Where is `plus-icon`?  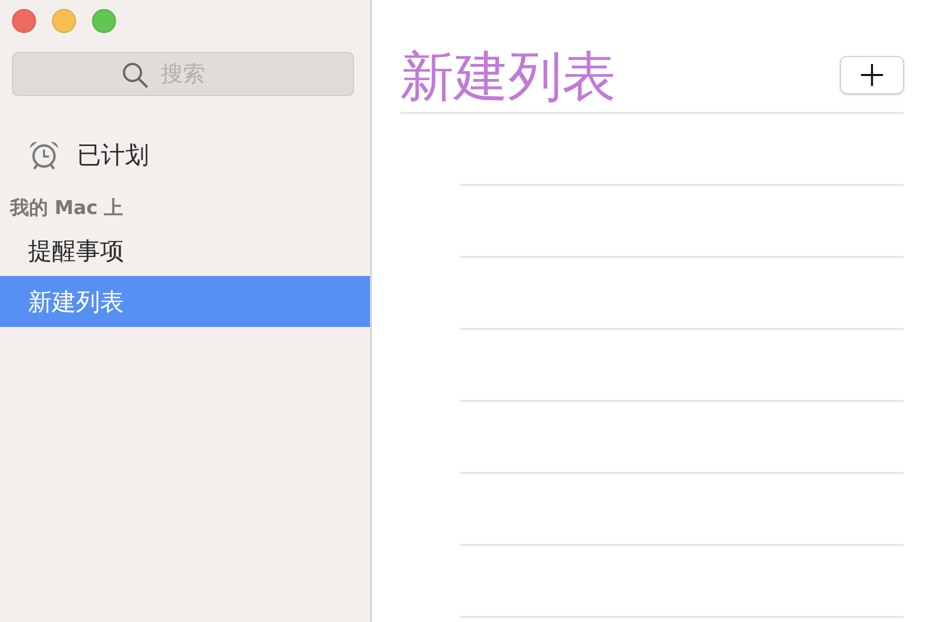
plus-icon is located at coordinates (872, 75).